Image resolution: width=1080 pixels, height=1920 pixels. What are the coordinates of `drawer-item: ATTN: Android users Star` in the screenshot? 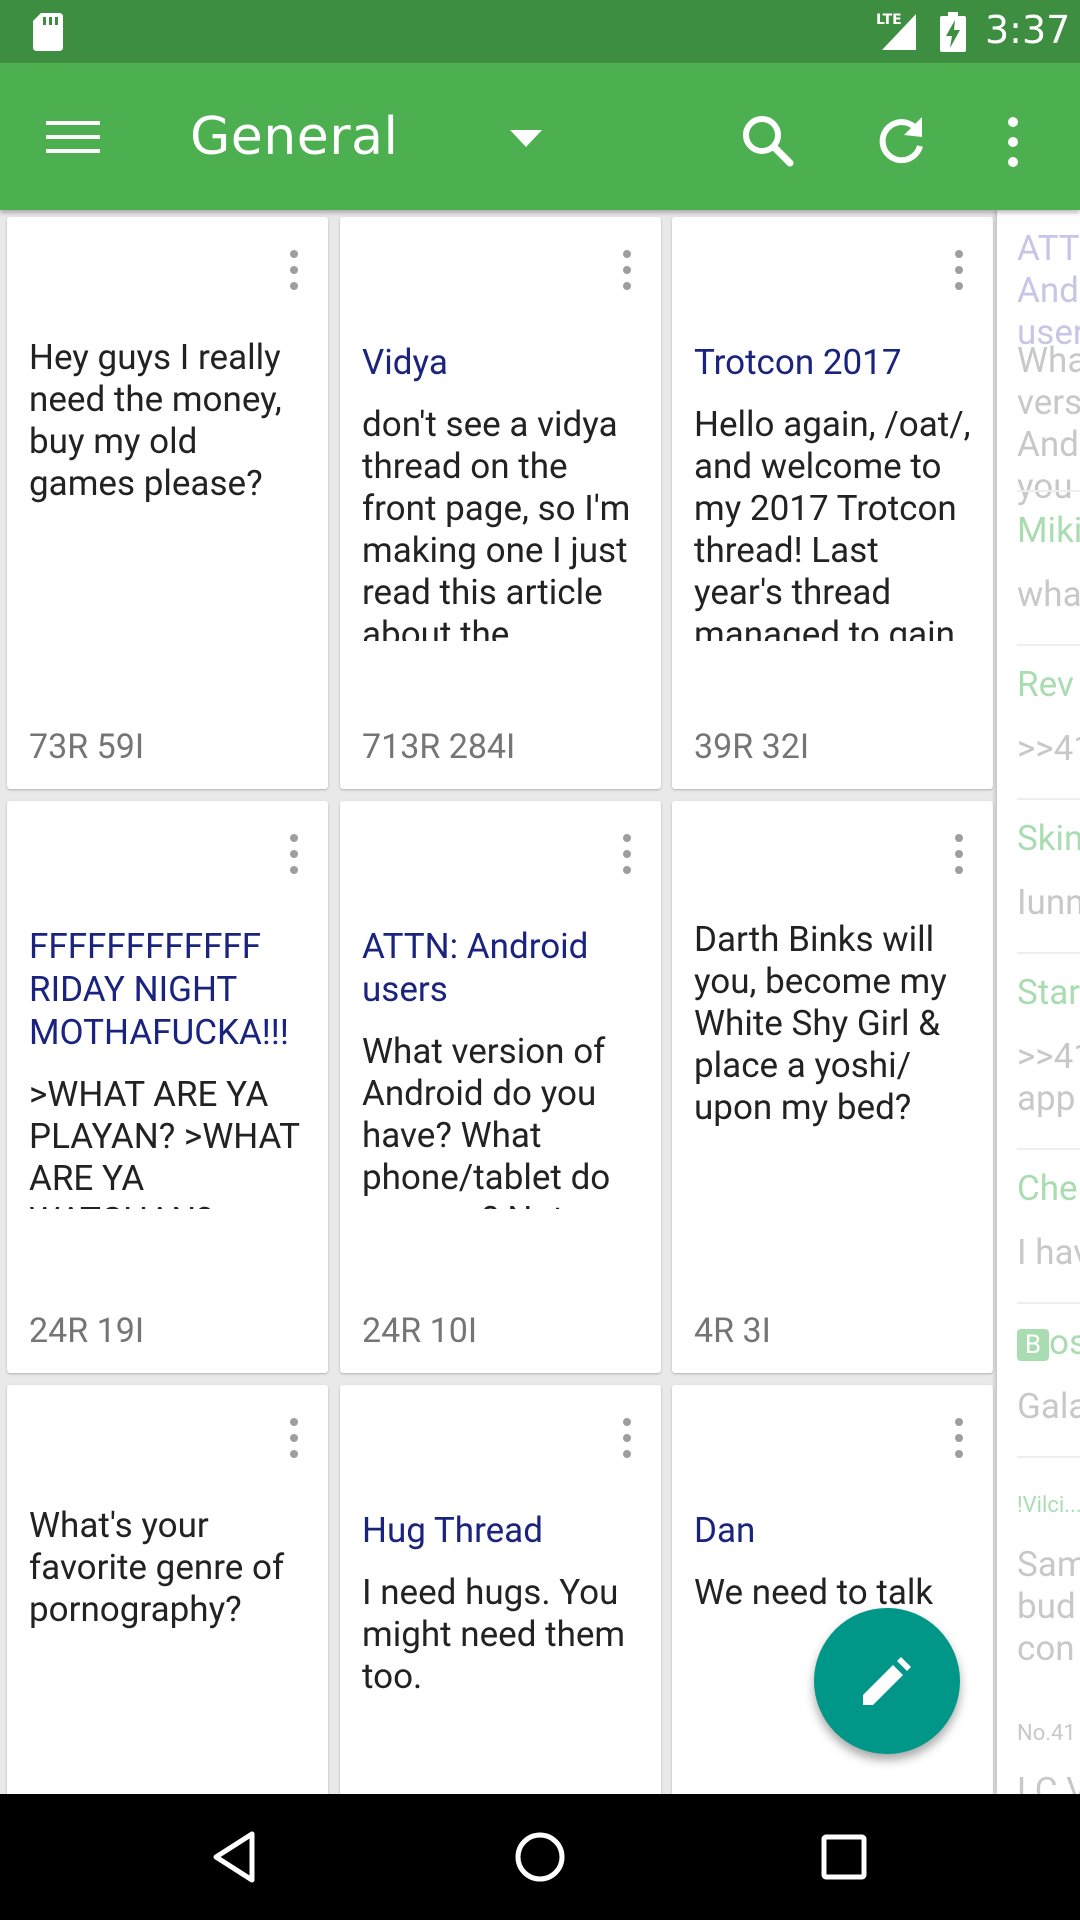 It's located at (1048, 291).